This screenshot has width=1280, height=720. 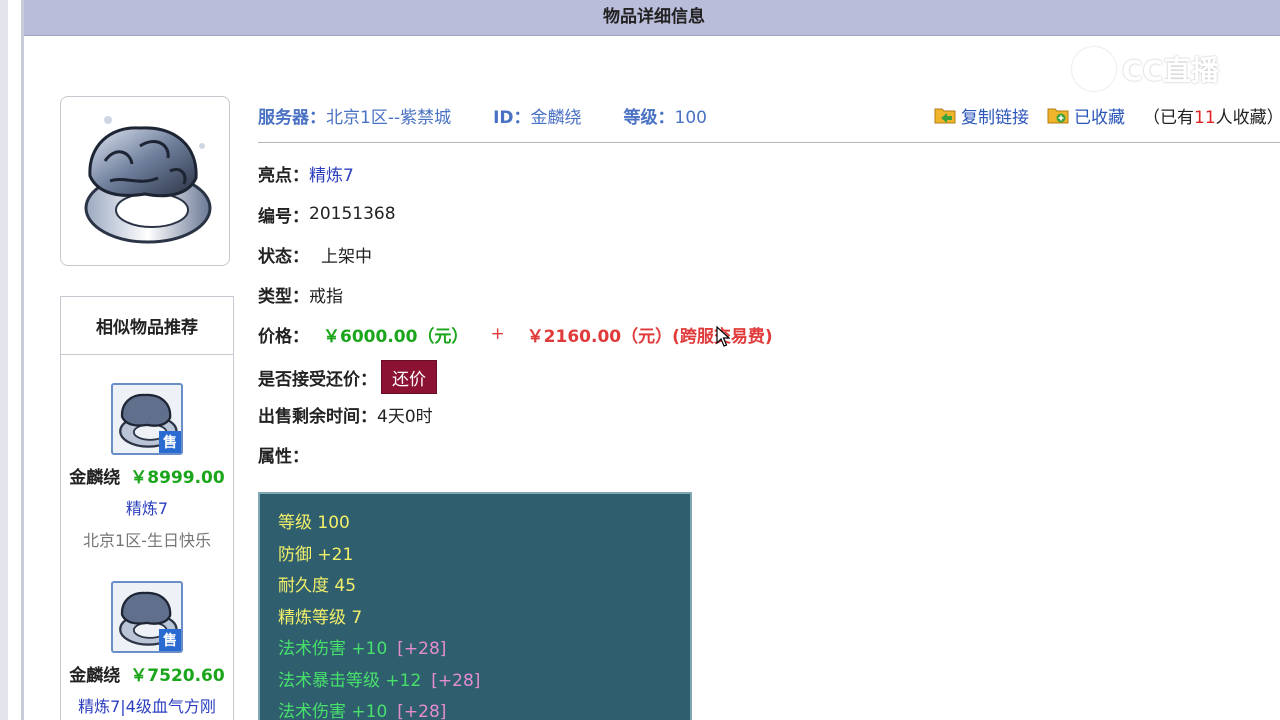 I want to click on type-value: 戒指, so click(x=326, y=296).